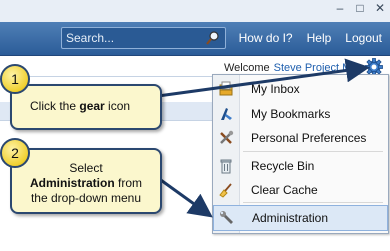  I want to click on window-title-bar: – □ ✕, so click(195, 11).